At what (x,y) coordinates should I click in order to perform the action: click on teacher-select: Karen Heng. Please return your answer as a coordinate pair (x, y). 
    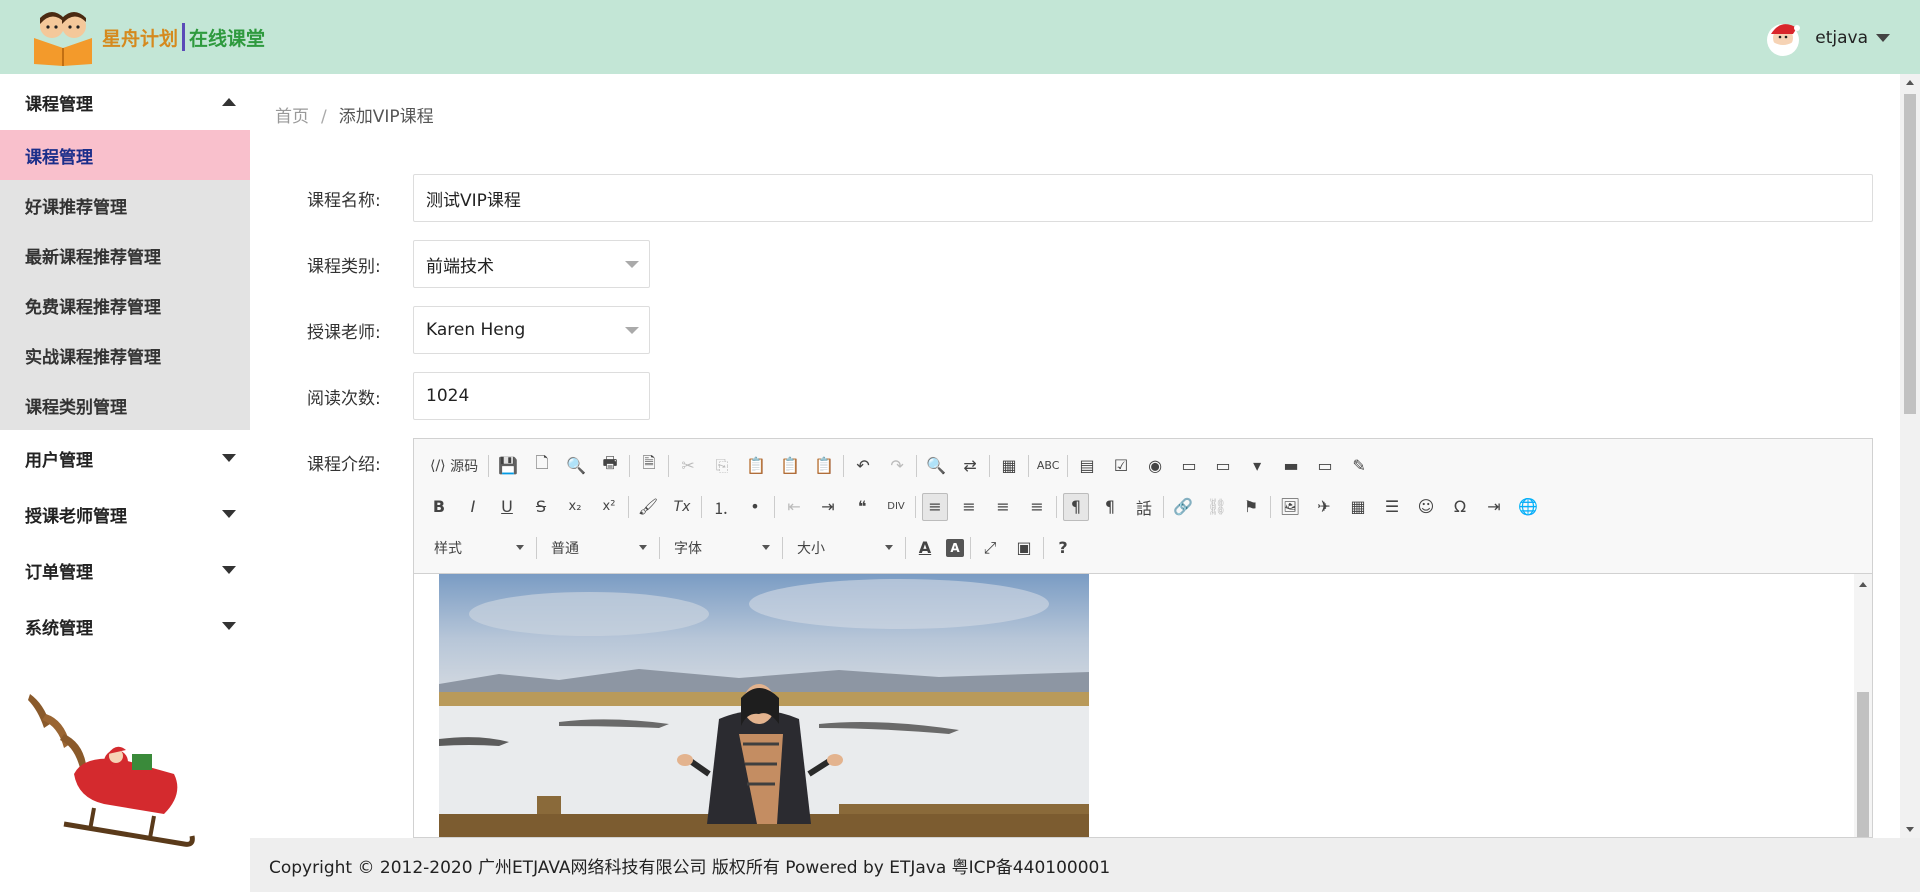
    Looking at the image, I should click on (531, 330).